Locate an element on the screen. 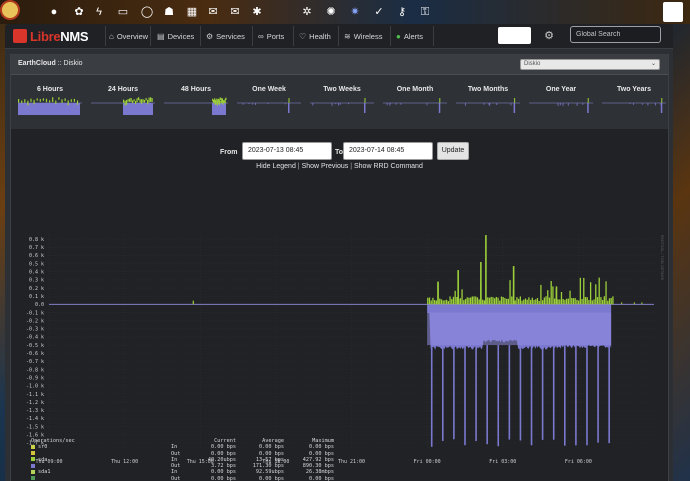  nav-ports: ∞ Ports is located at coordinates (271, 36).